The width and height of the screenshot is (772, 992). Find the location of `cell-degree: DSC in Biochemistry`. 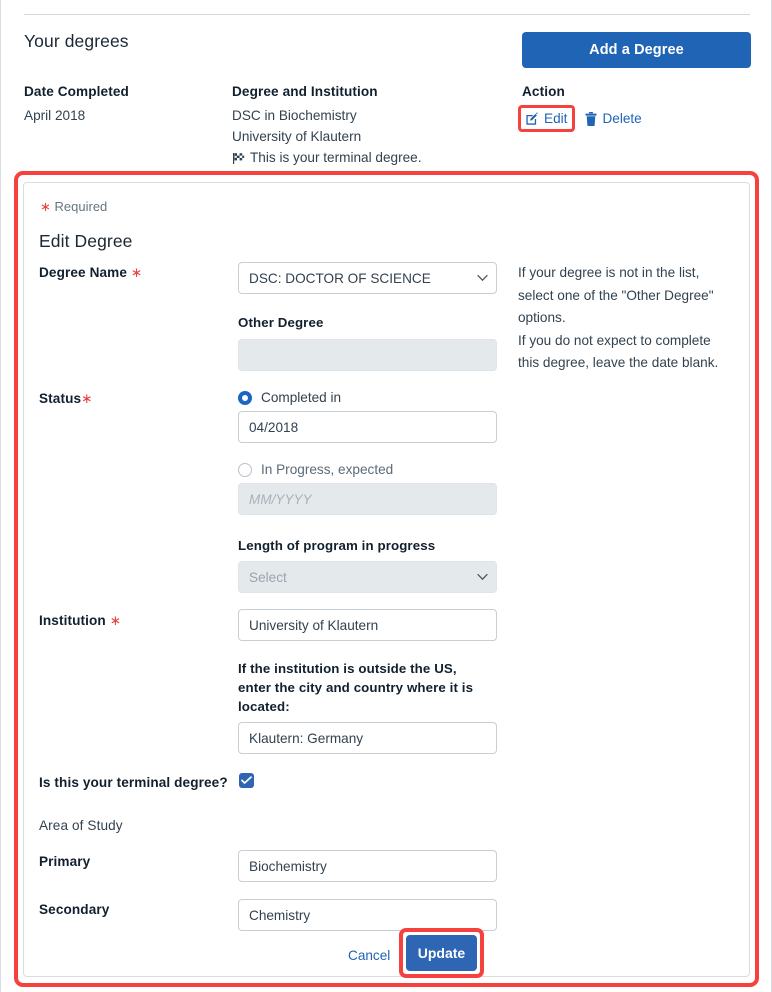

cell-degree: DSC in Biochemistry is located at coordinates (294, 115).